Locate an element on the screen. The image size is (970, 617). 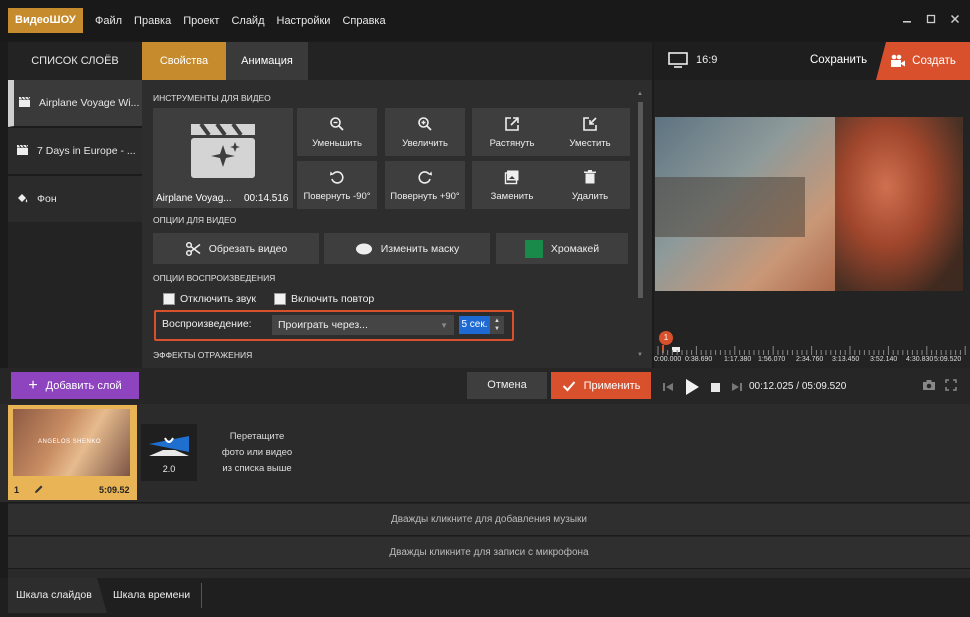
stretch-label: Растянуть is located at coordinates (512, 143).